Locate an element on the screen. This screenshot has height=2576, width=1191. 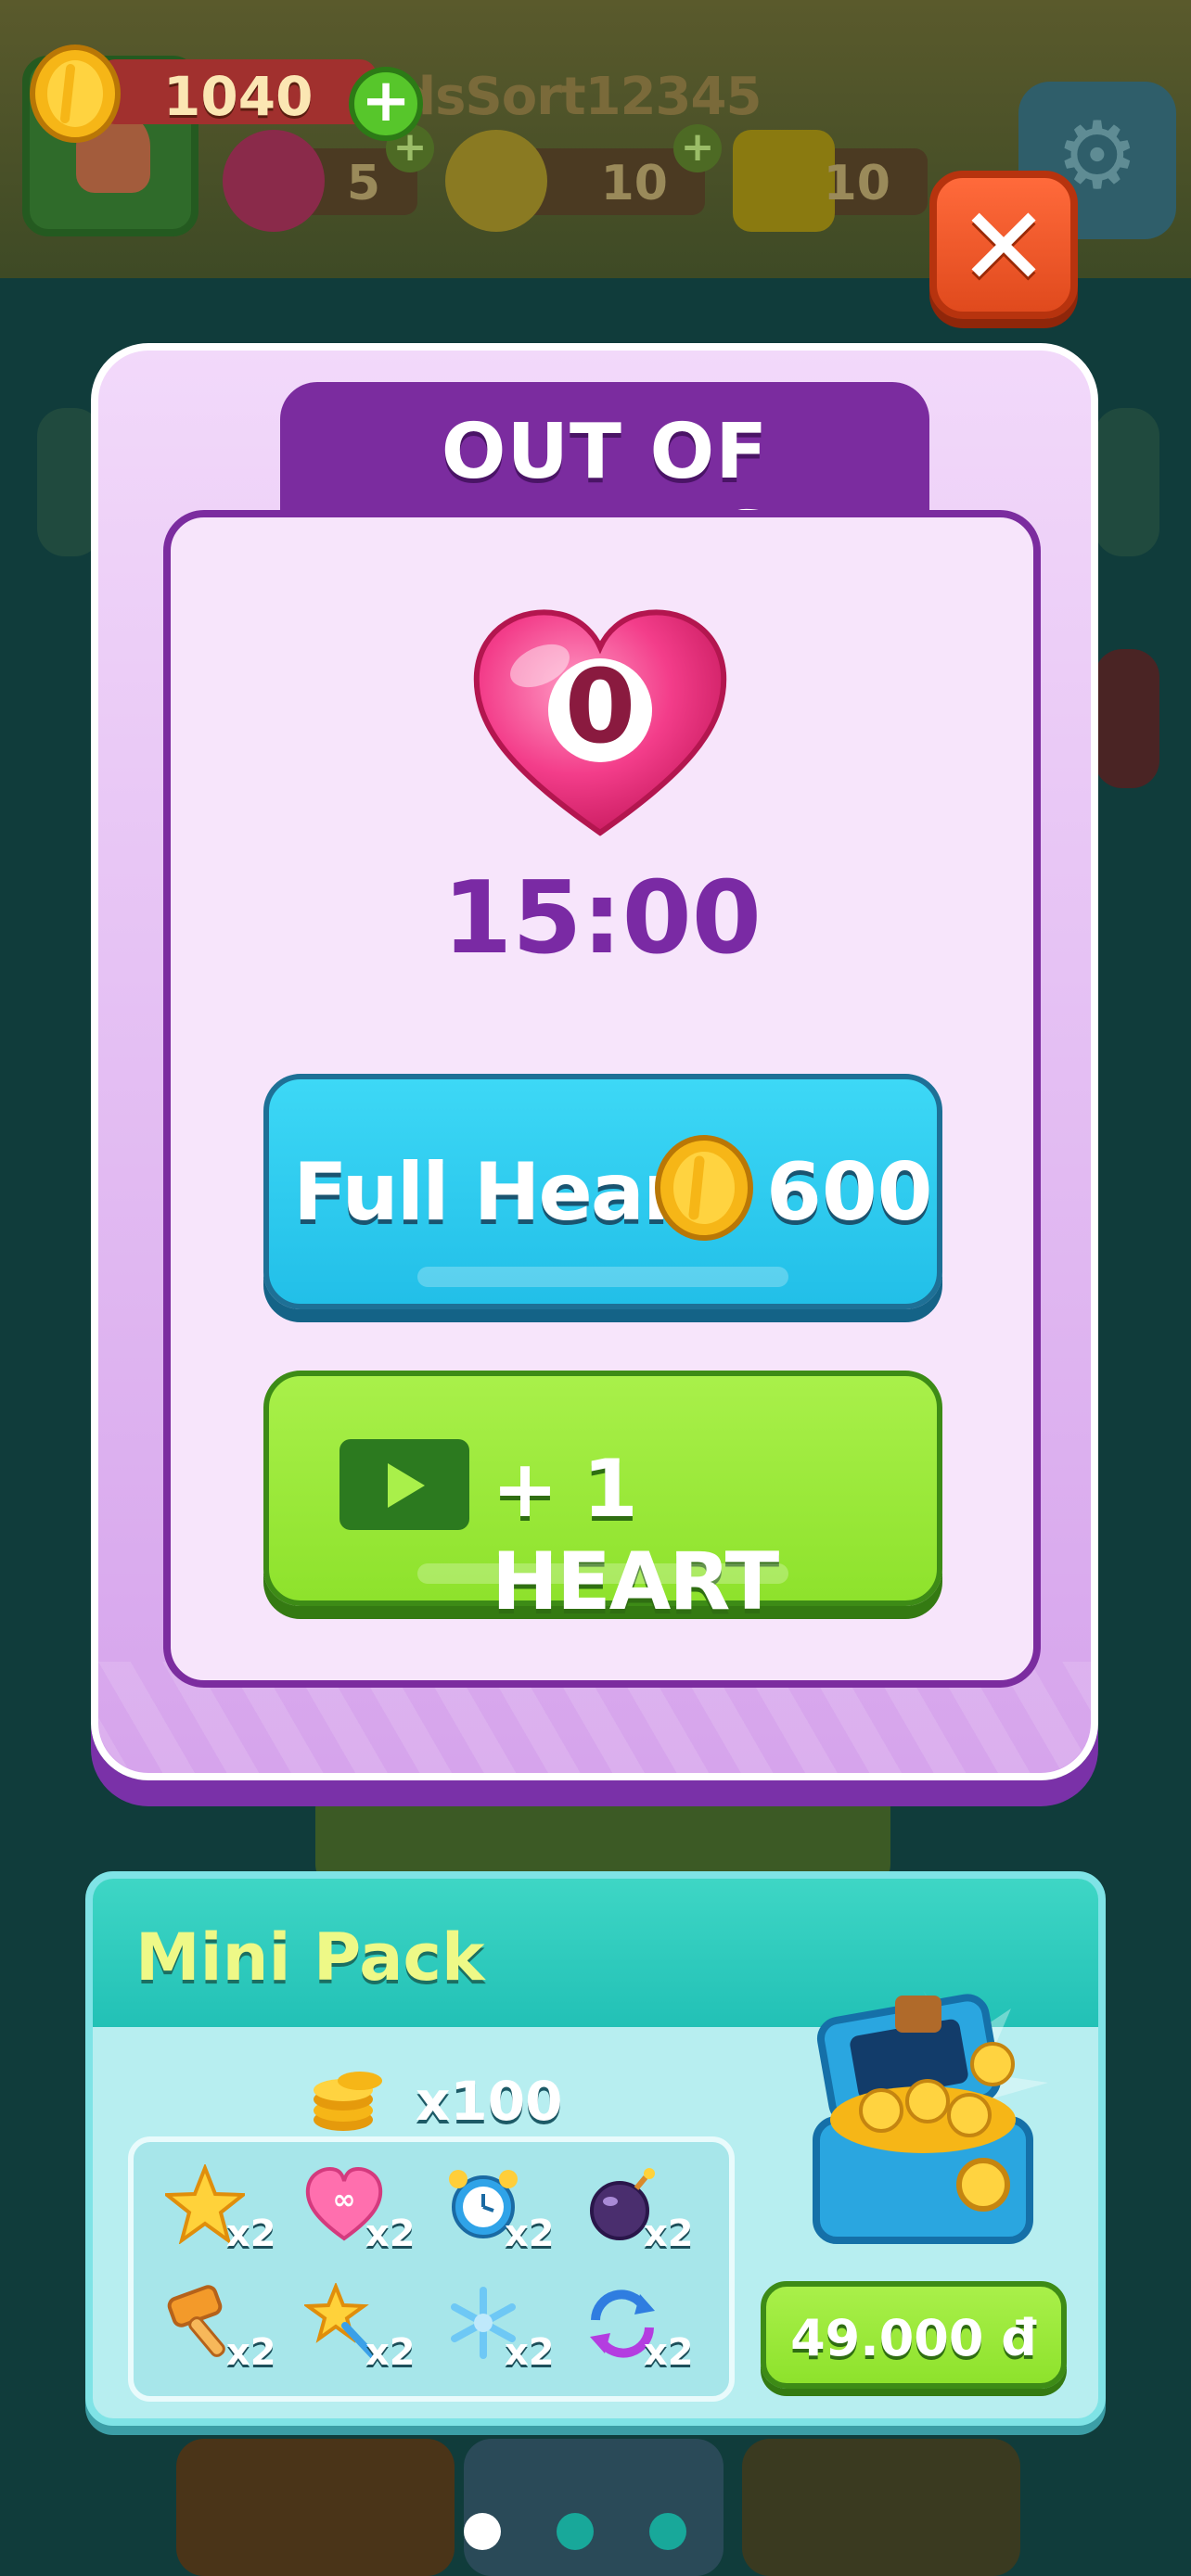
mini-pack-coin-qty: x100 is located at coordinates (489, 2101).